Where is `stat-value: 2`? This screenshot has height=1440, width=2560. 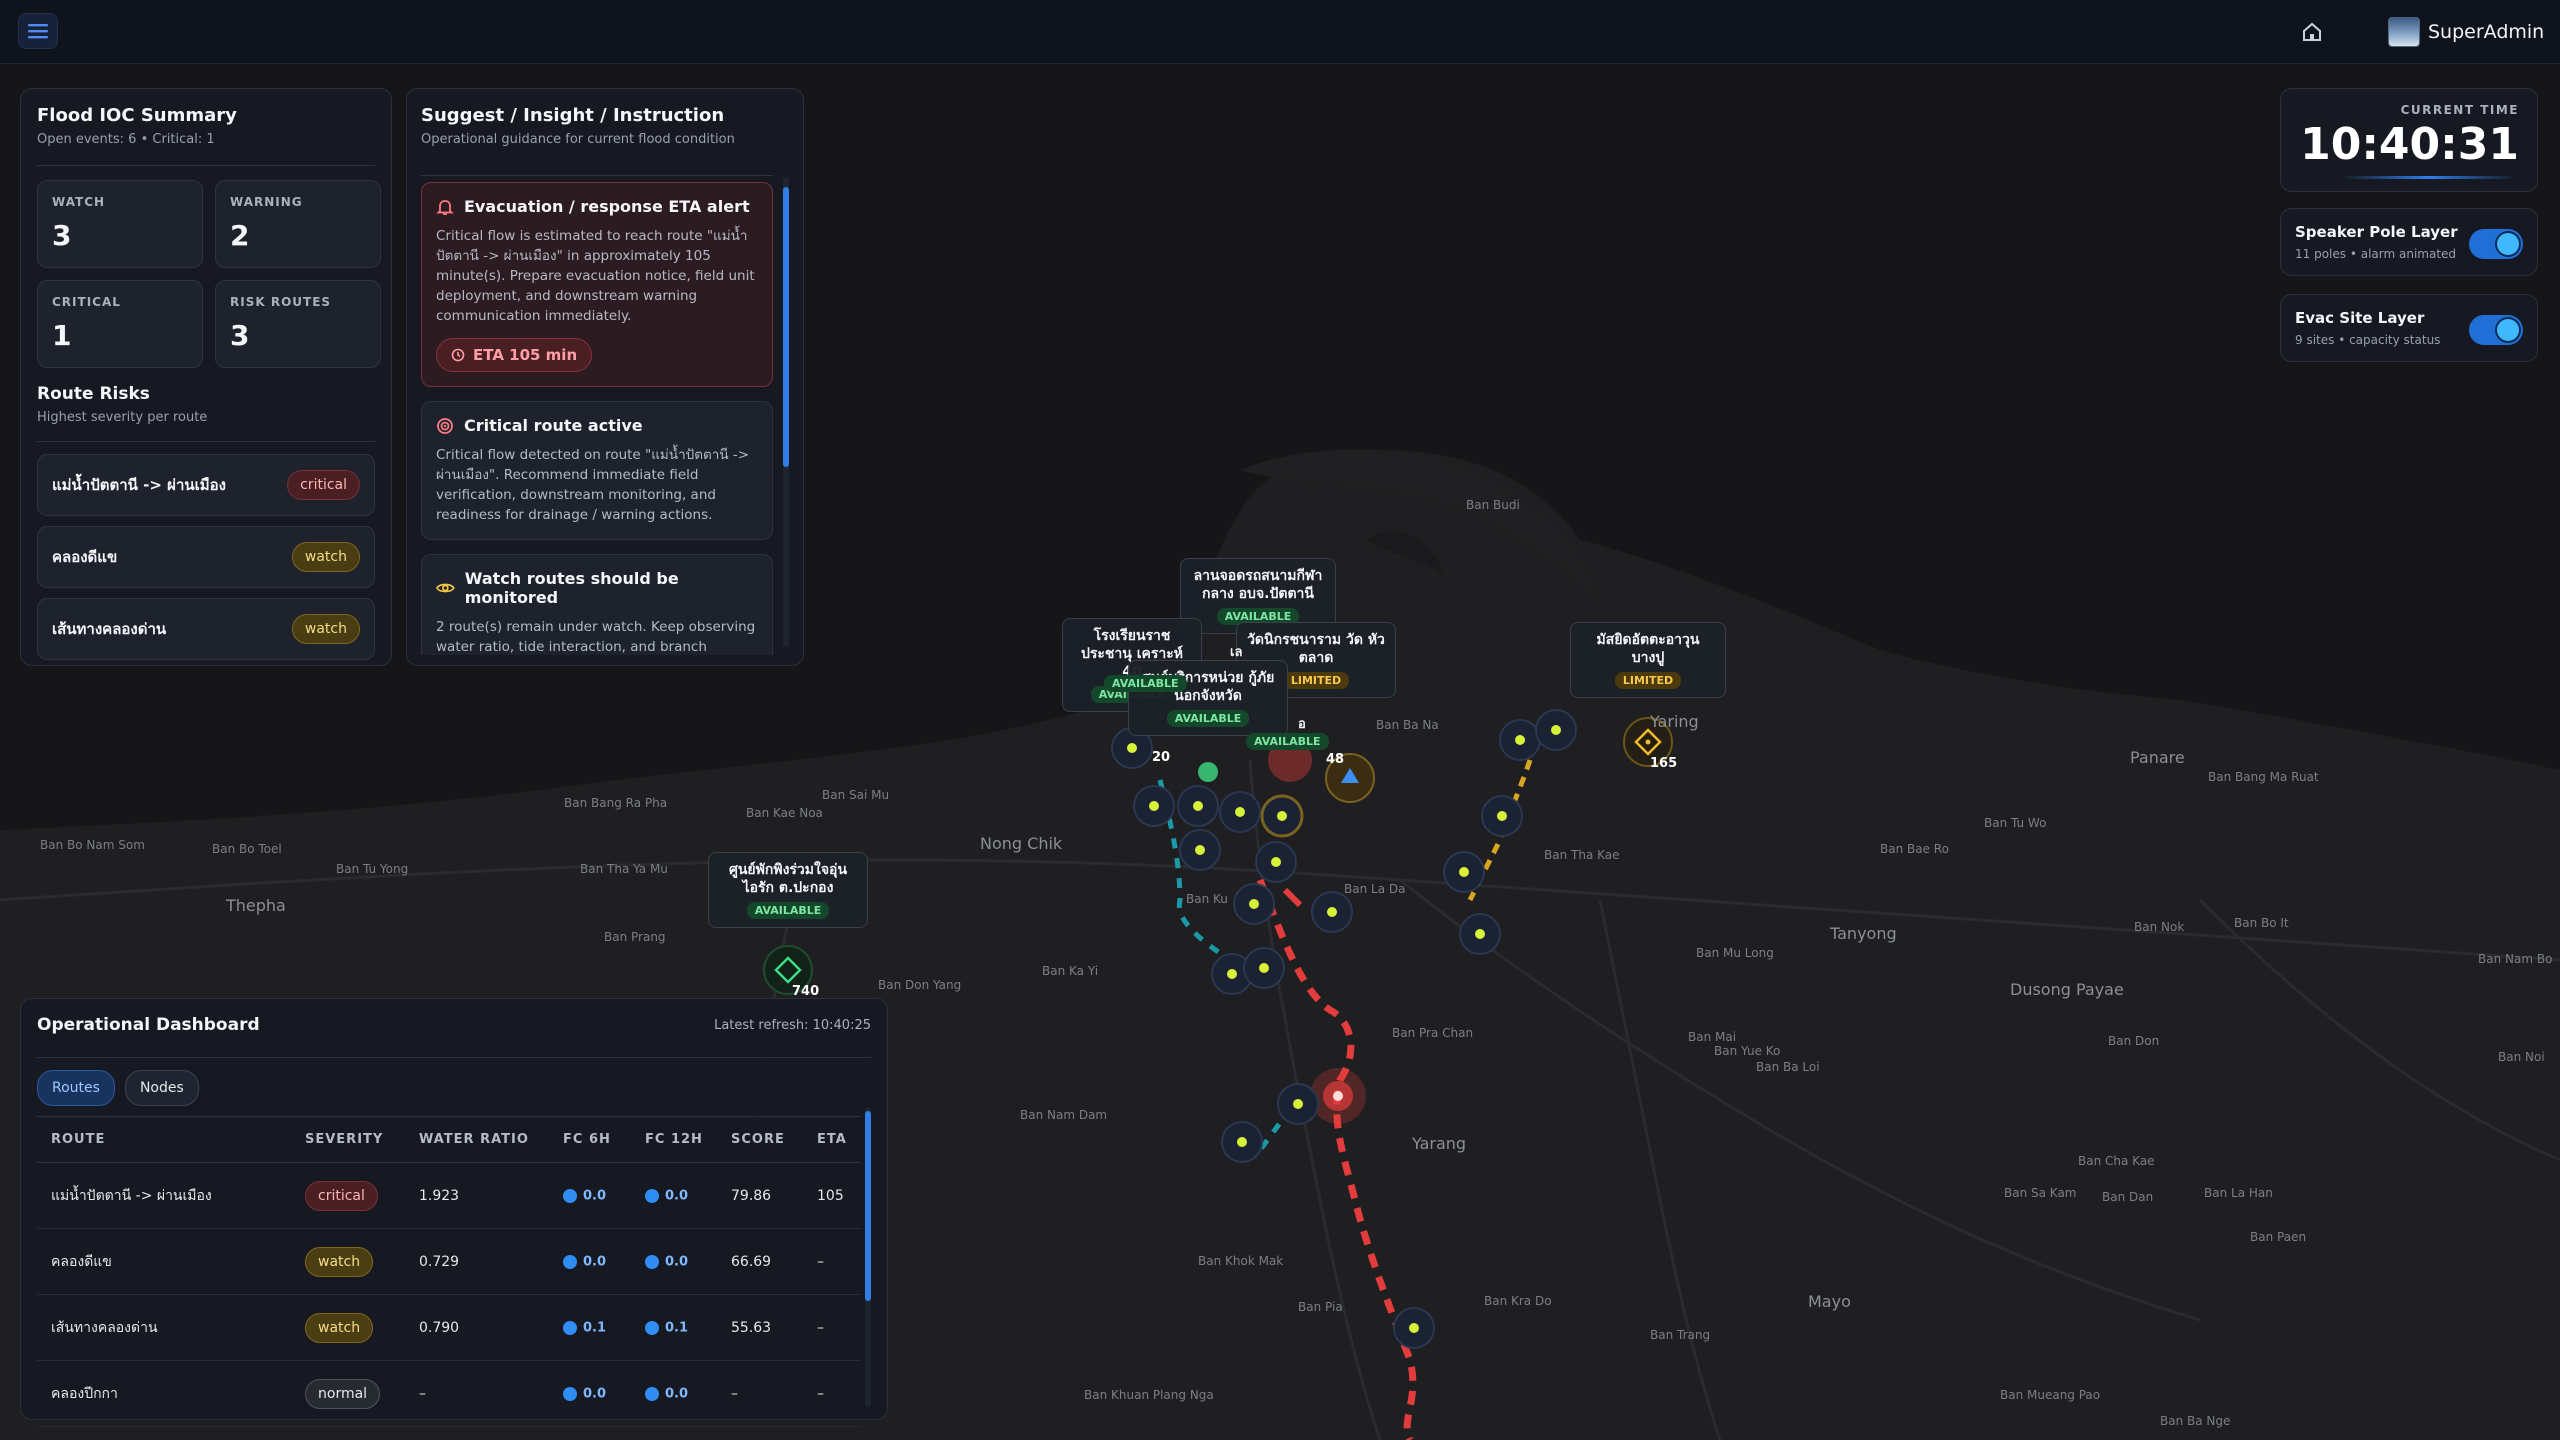 stat-value: 2 is located at coordinates (240, 235).